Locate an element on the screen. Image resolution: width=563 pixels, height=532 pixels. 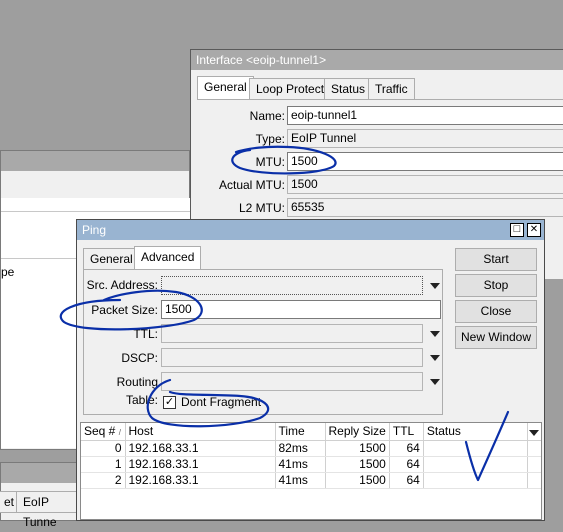
ttl-field is located at coordinates (292, 333).